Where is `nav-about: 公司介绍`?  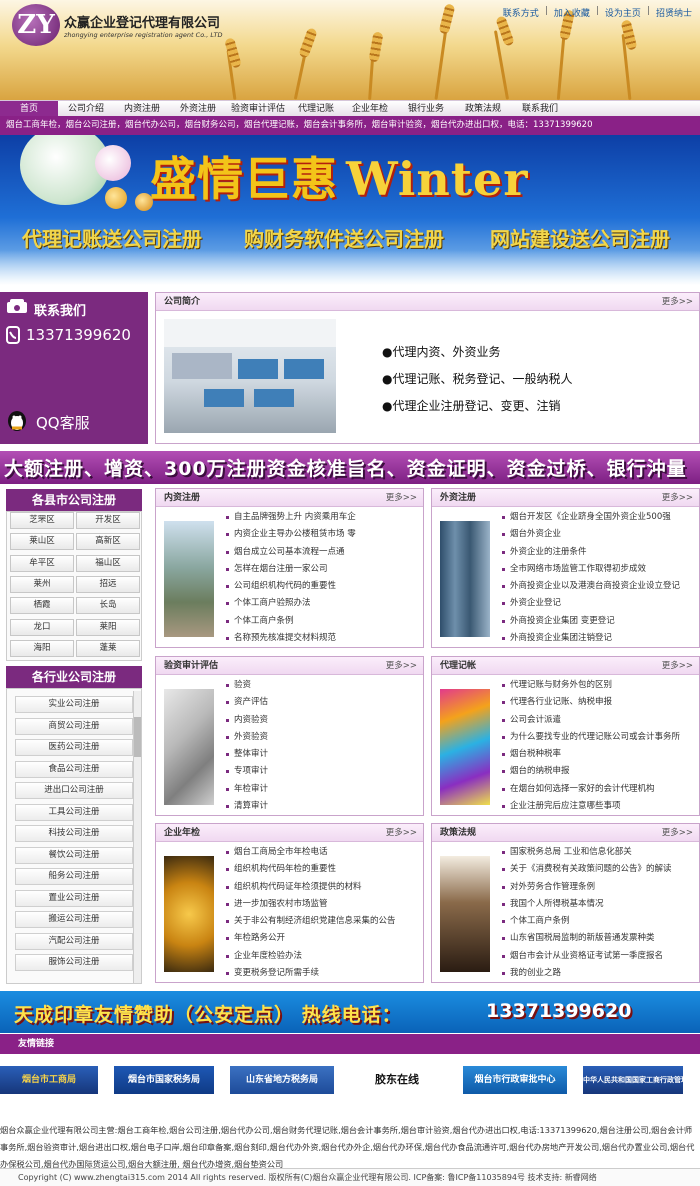
nav-about: 公司介绍 is located at coordinates (86, 109).